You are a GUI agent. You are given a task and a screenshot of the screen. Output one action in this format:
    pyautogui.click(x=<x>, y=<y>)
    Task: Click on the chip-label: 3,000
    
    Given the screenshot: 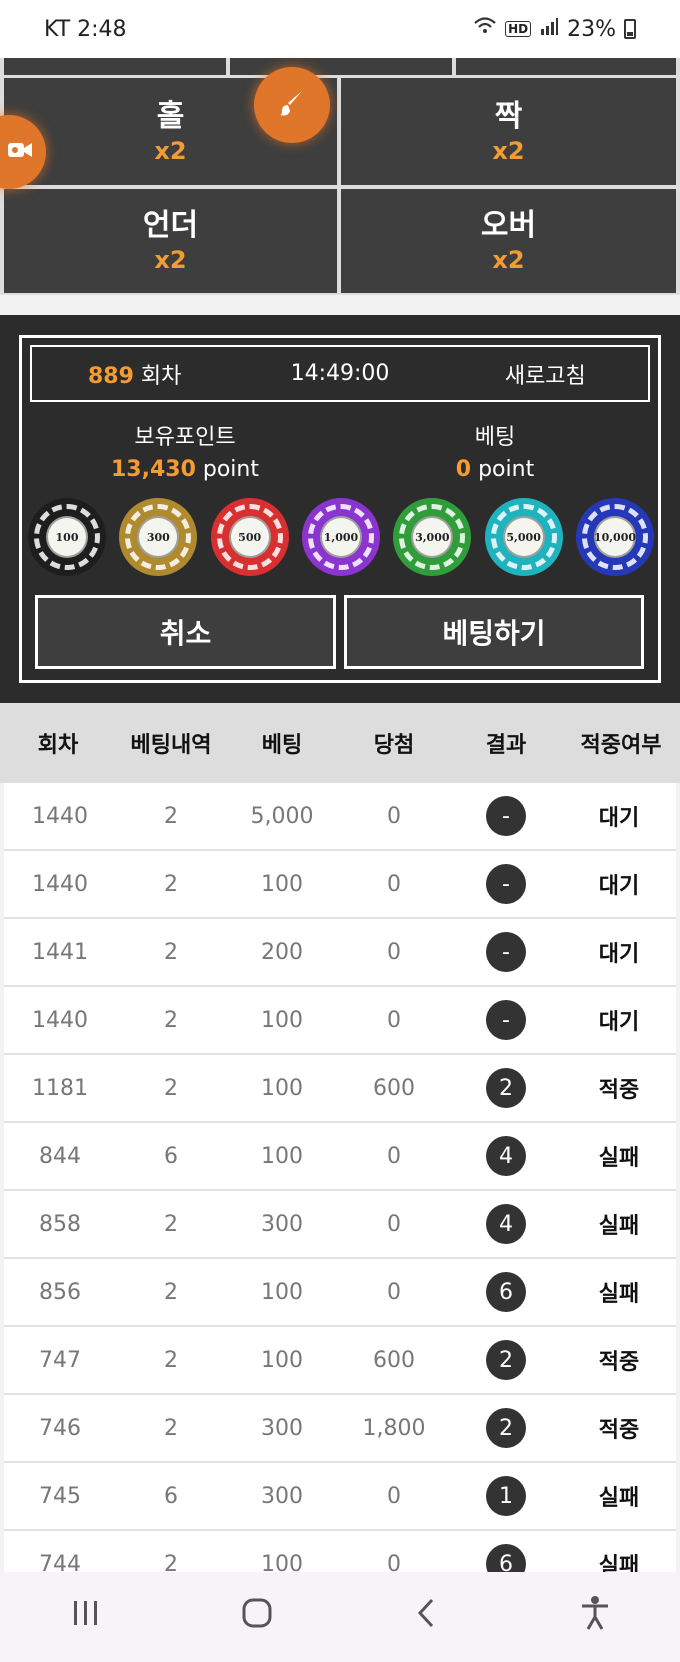 What is the action you would take?
    pyautogui.click(x=432, y=537)
    